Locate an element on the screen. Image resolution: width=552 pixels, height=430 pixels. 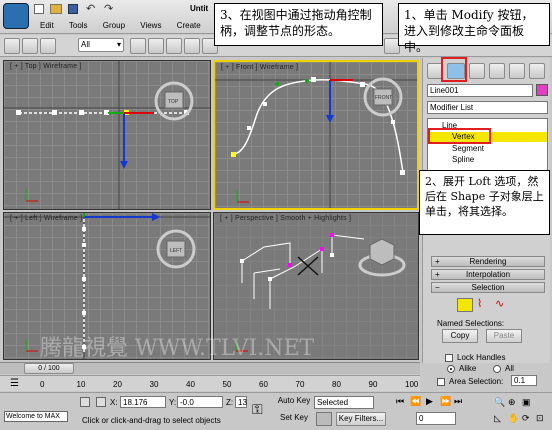
alike-label: Alike is located at coordinates (468, 368).